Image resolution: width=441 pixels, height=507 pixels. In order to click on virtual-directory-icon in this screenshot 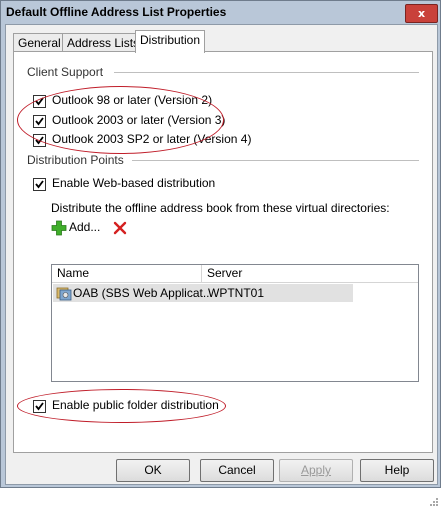, I will do `click(64, 294)`.